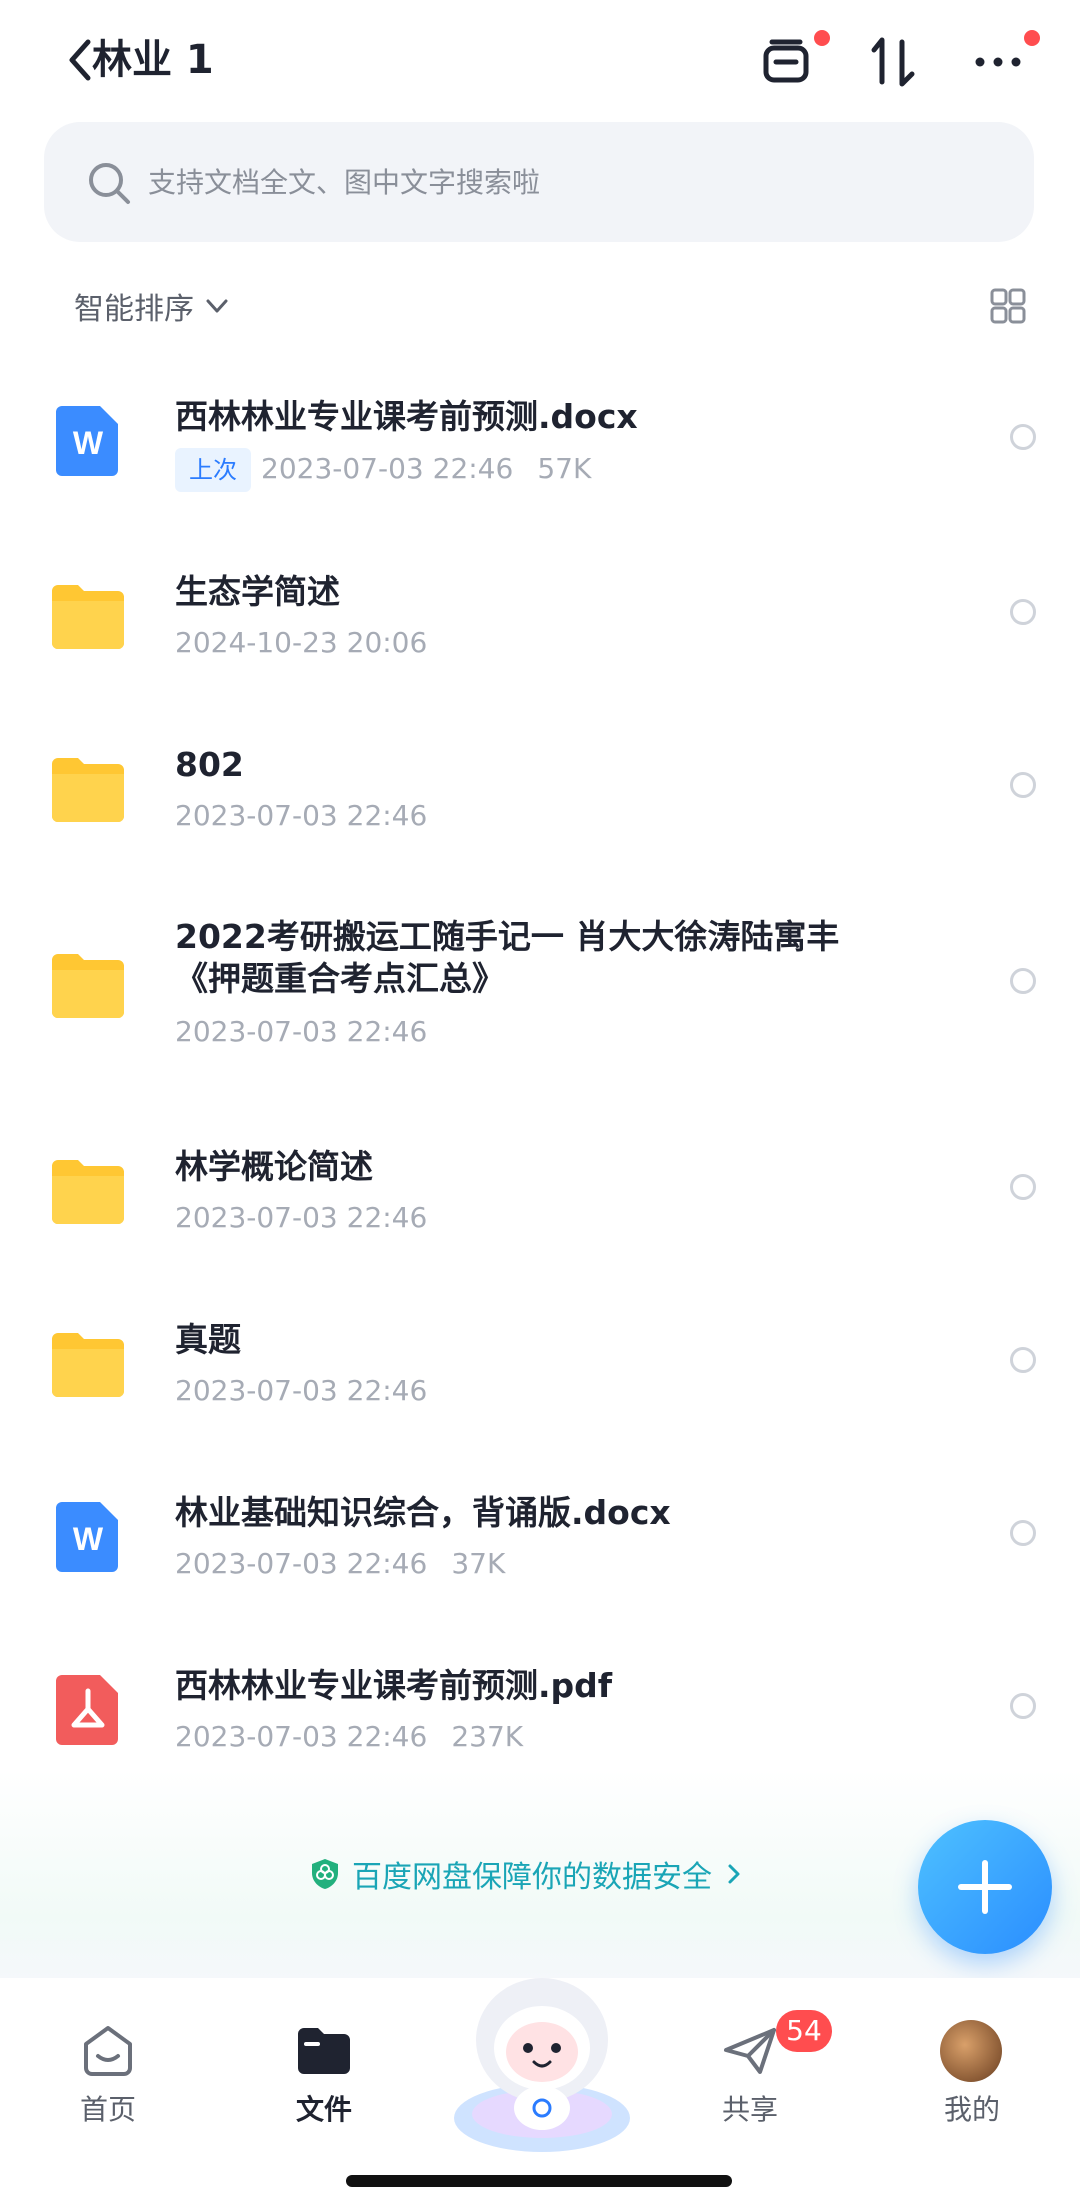 This screenshot has width=1080, height=2191. I want to click on plus-icon, so click(985, 1887).